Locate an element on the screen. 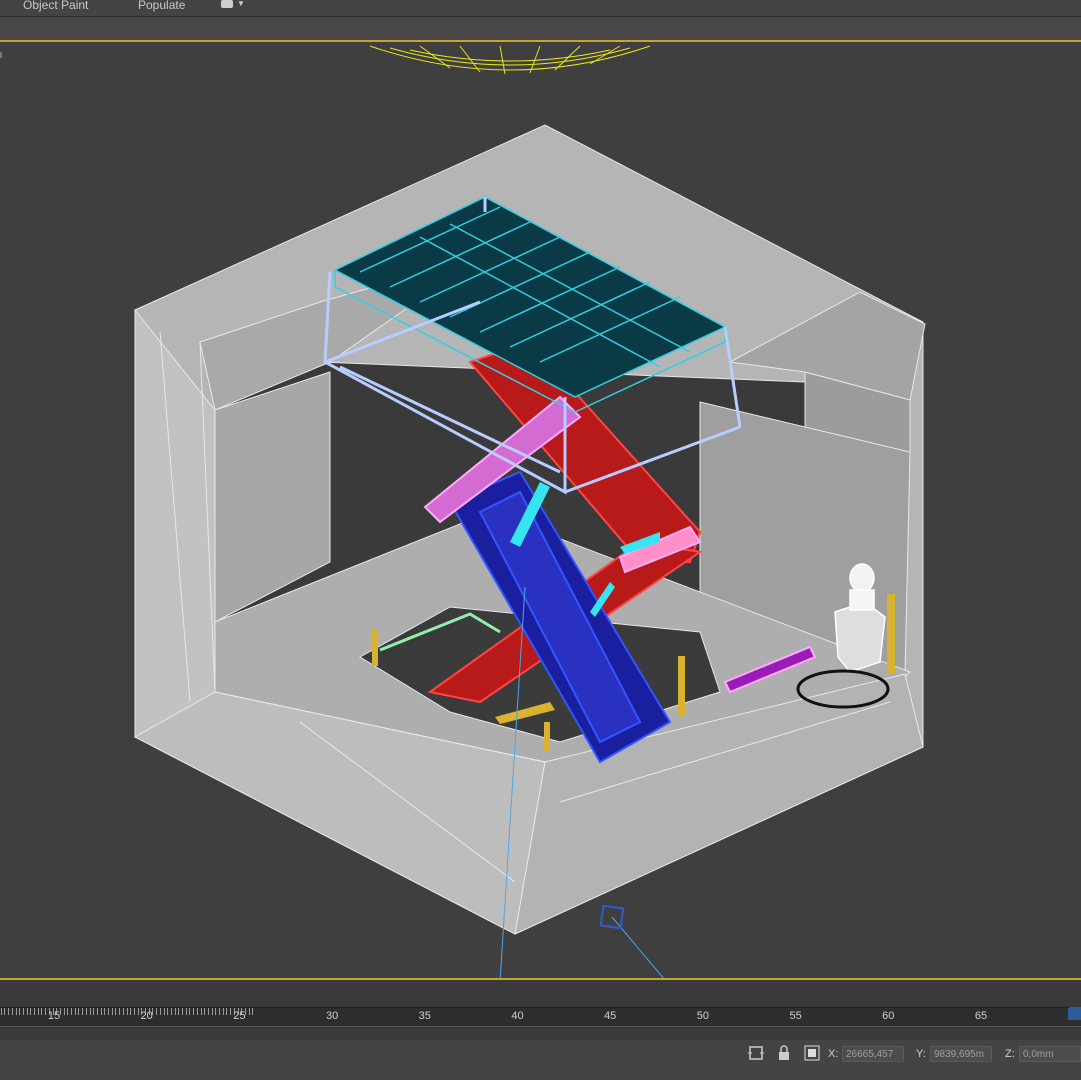 This screenshot has width=1081, height=1080. timeline-tick-label: 55 is located at coordinates (795, 1016).